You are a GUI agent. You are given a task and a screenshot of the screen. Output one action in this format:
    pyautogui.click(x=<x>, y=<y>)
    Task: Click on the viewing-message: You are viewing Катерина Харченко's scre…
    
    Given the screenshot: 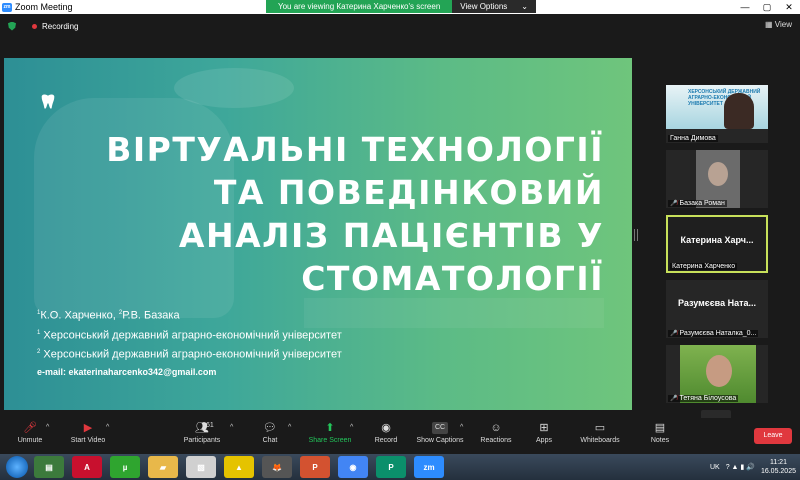 What is the action you would take?
    pyautogui.click(x=359, y=6)
    